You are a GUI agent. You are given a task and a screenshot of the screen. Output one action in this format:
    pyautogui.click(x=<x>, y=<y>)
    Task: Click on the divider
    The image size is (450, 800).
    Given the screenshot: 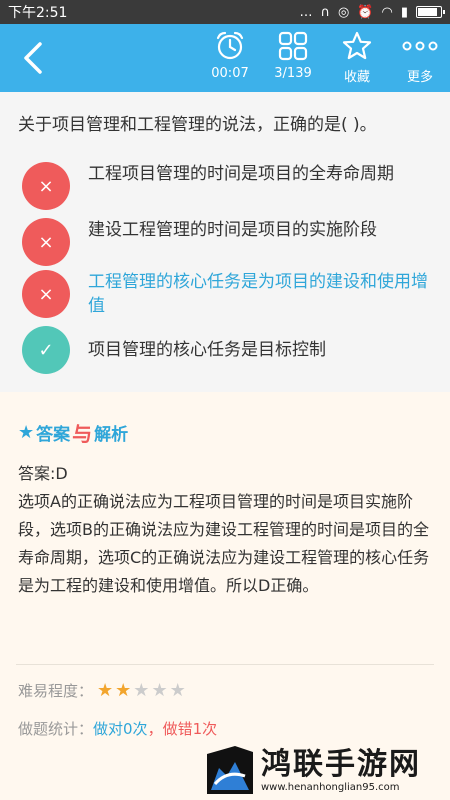 What is the action you would take?
    pyautogui.click(x=225, y=664)
    